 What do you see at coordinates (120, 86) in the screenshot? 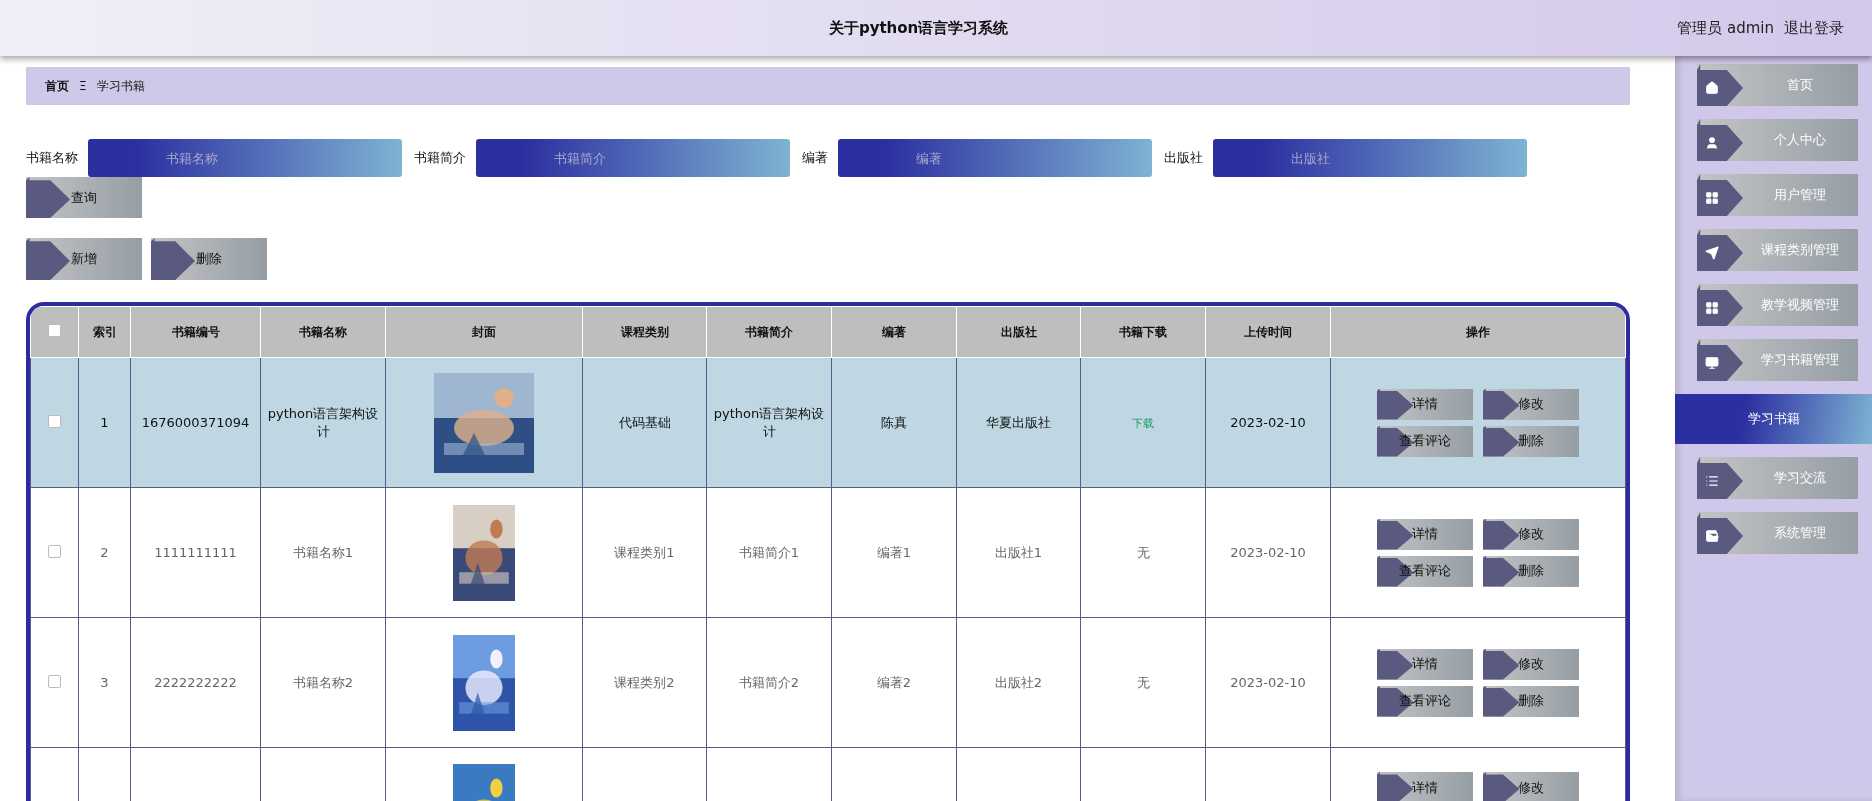
I see `breadcrumb-current: 学习书籍` at bounding box center [120, 86].